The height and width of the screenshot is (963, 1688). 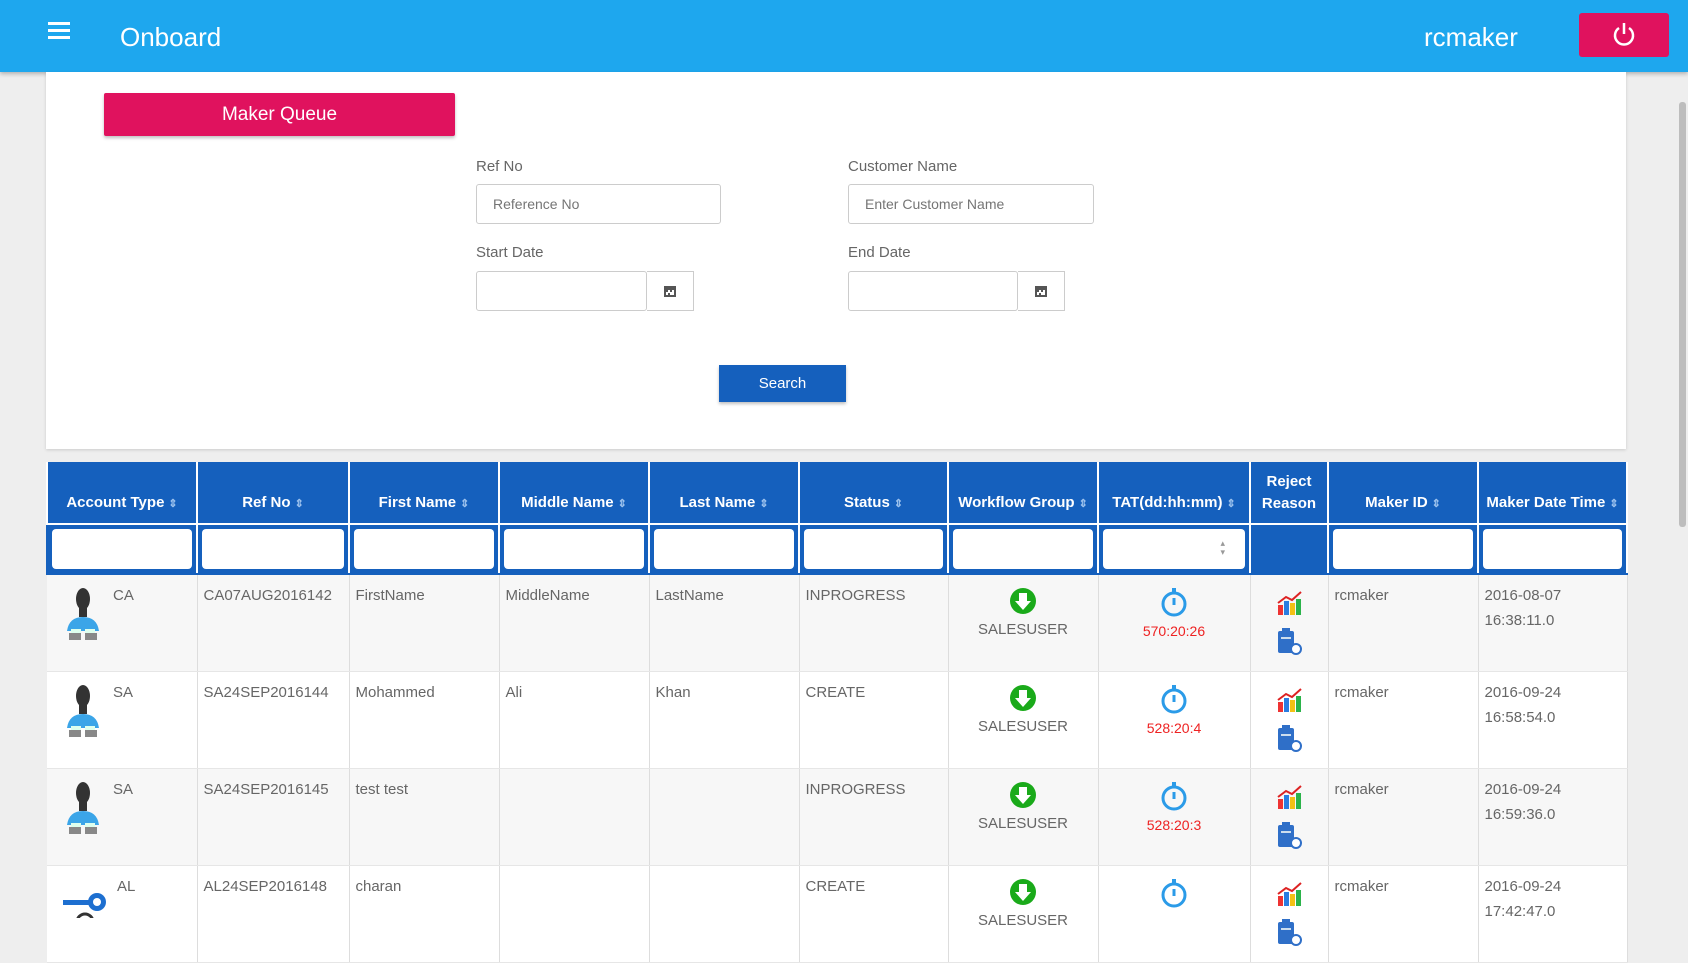 I want to click on maker-queue-button: Maker Queue, so click(x=279, y=114).